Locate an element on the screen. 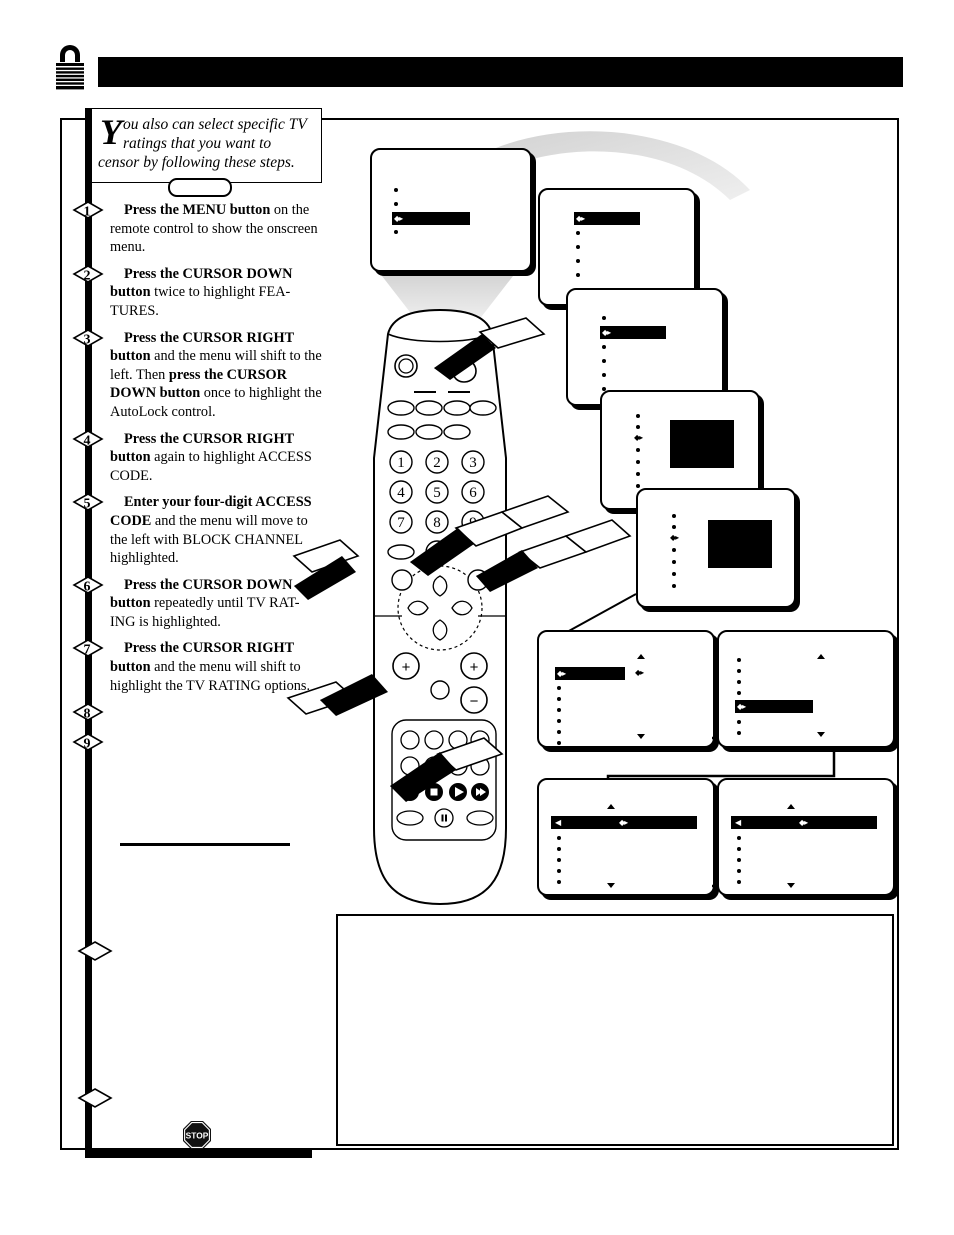  step-number-diamond: 9 is located at coordinates (88, 742).